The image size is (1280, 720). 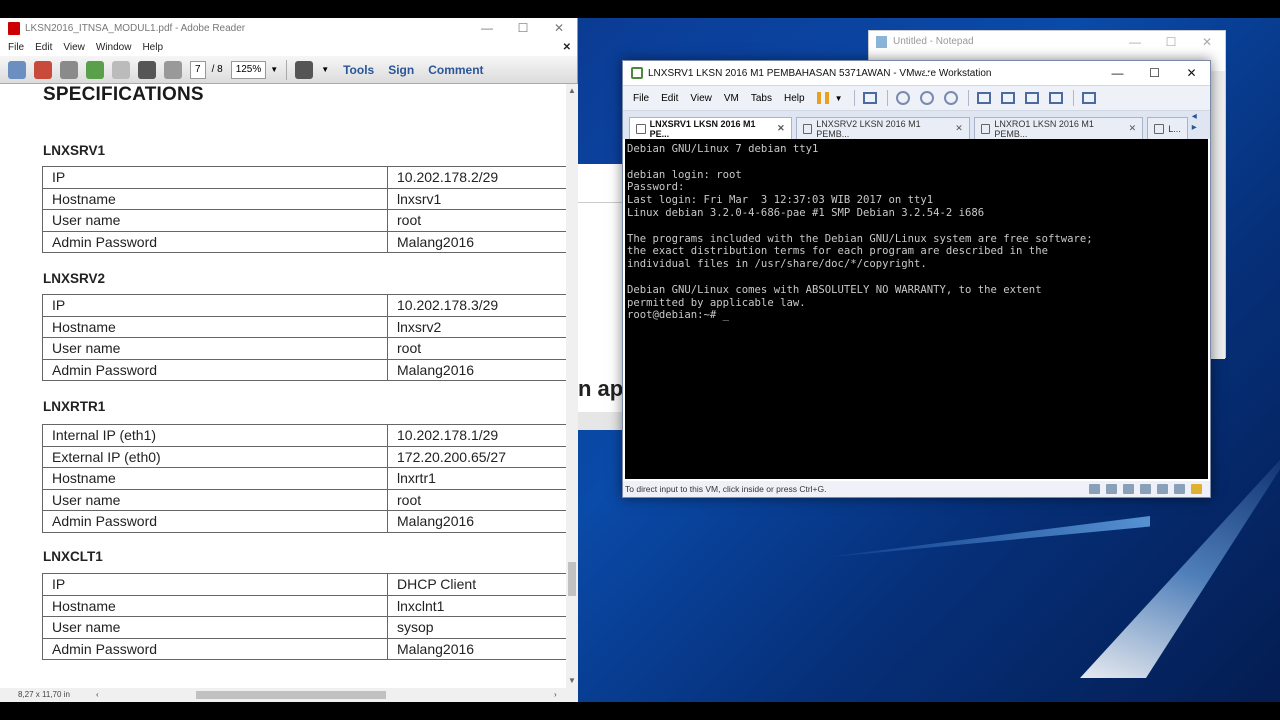 I want to click on comment-button: Comment, so click(x=455, y=70).